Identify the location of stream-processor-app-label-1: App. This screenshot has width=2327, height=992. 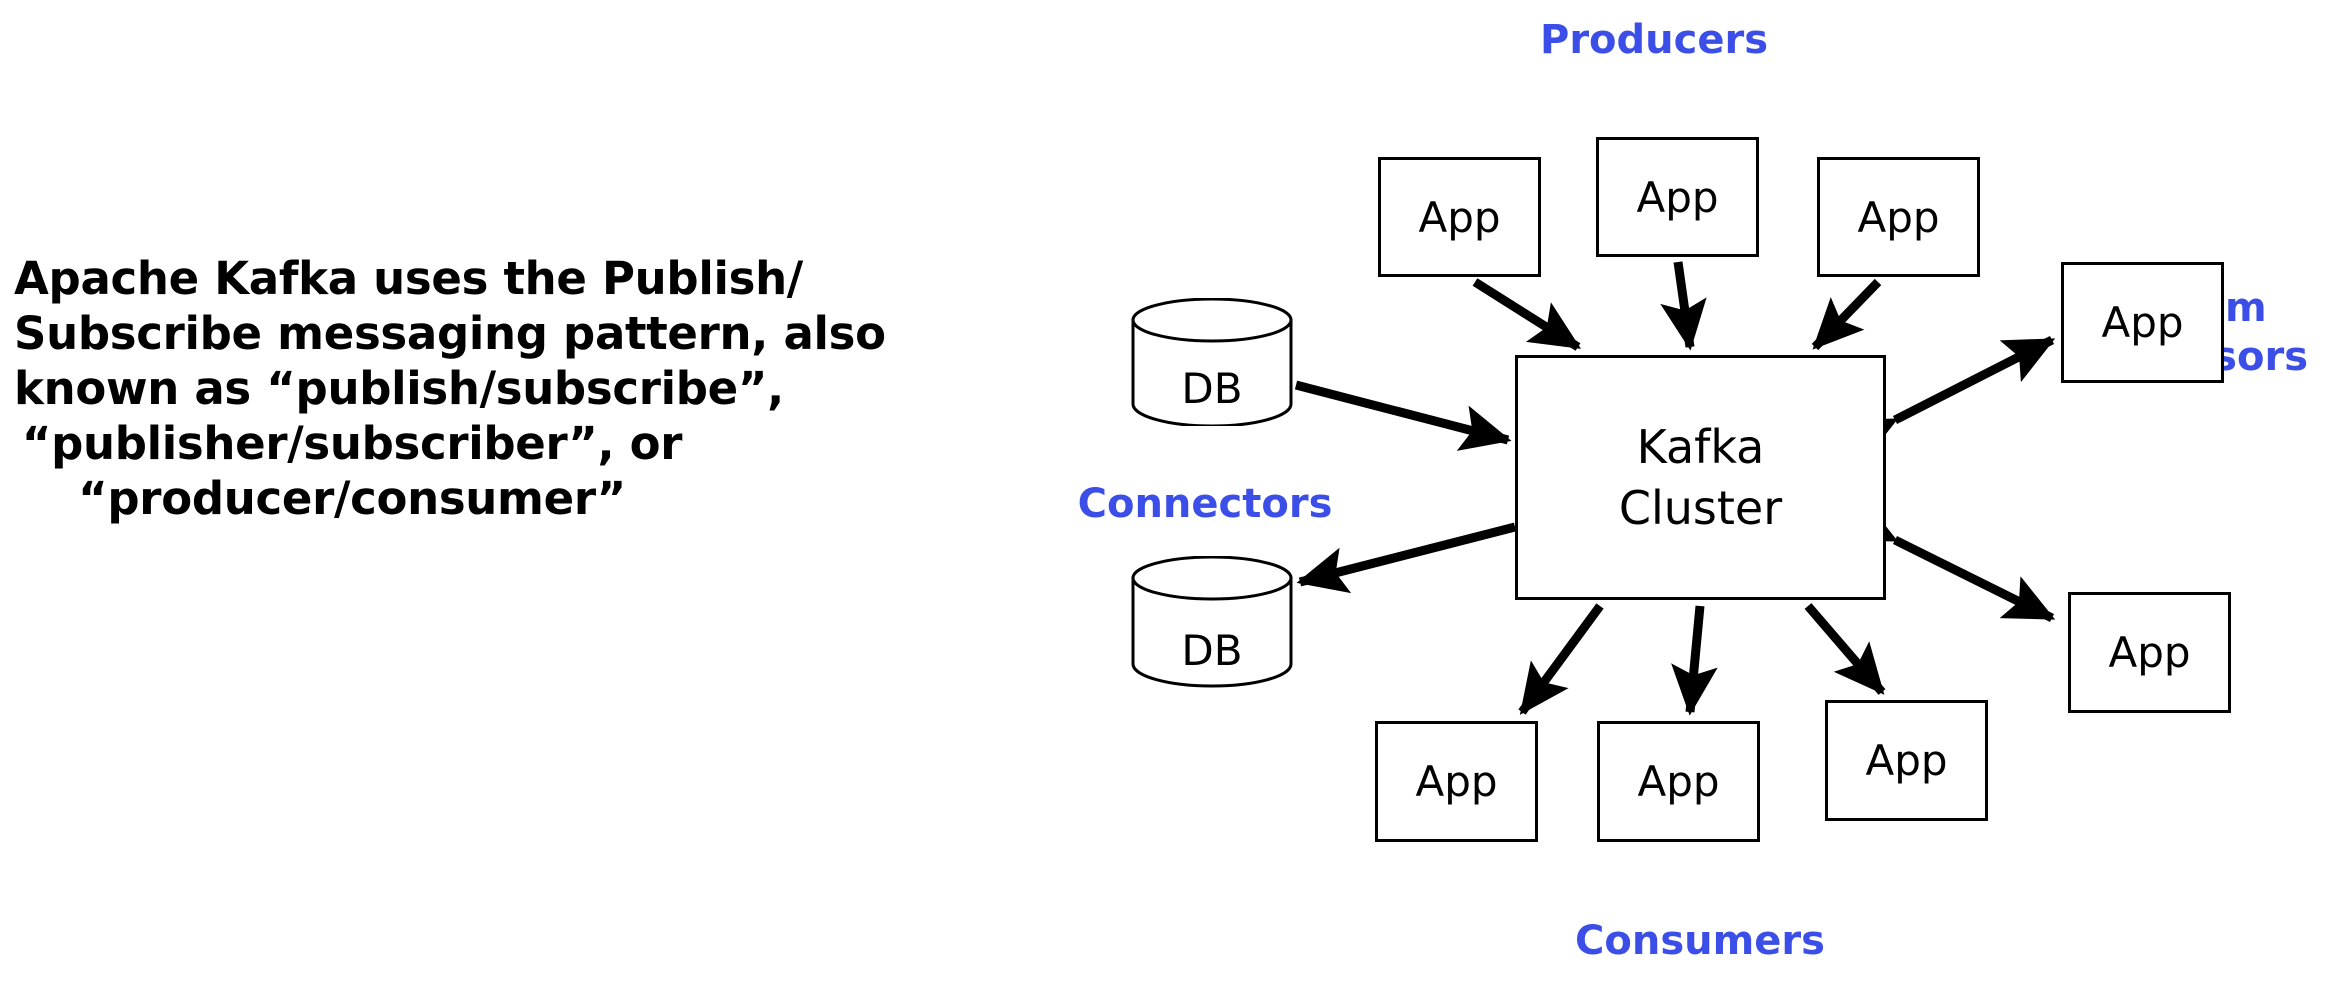
(2142, 322).